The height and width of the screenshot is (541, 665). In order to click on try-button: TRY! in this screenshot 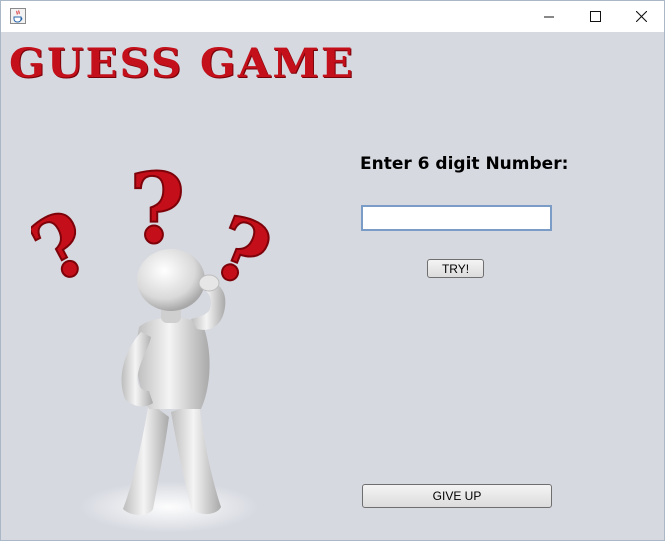, I will do `click(455, 268)`.